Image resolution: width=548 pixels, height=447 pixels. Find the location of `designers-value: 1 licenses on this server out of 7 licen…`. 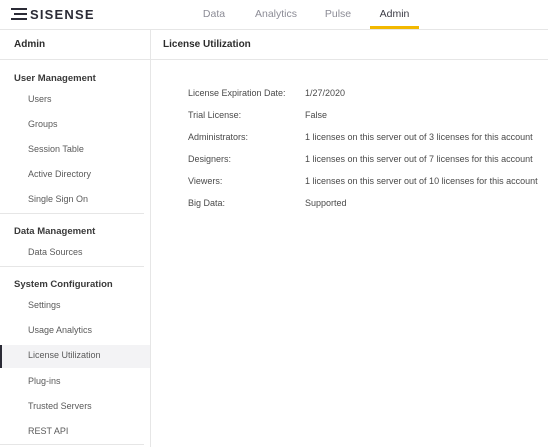

designers-value: 1 licenses on this server out of 7 licen… is located at coordinates (419, 159).